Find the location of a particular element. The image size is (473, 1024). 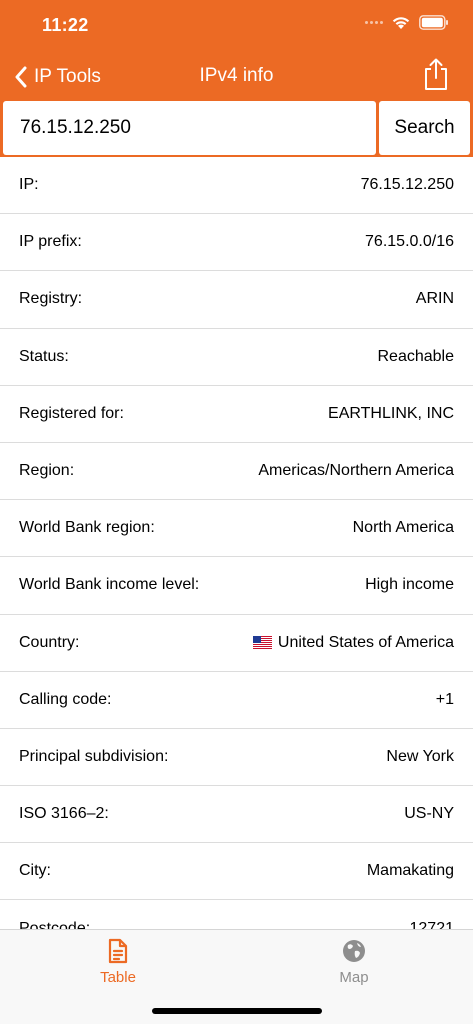

share-icon is located at coordinates (436, 74).